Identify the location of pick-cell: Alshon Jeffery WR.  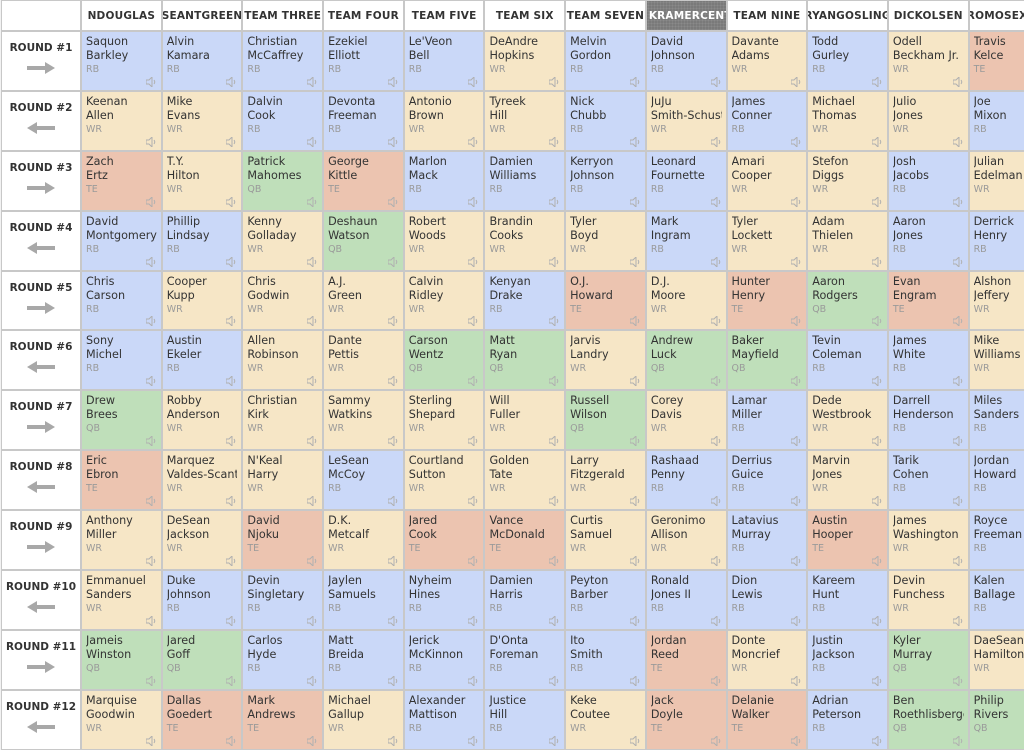
(996, 300).